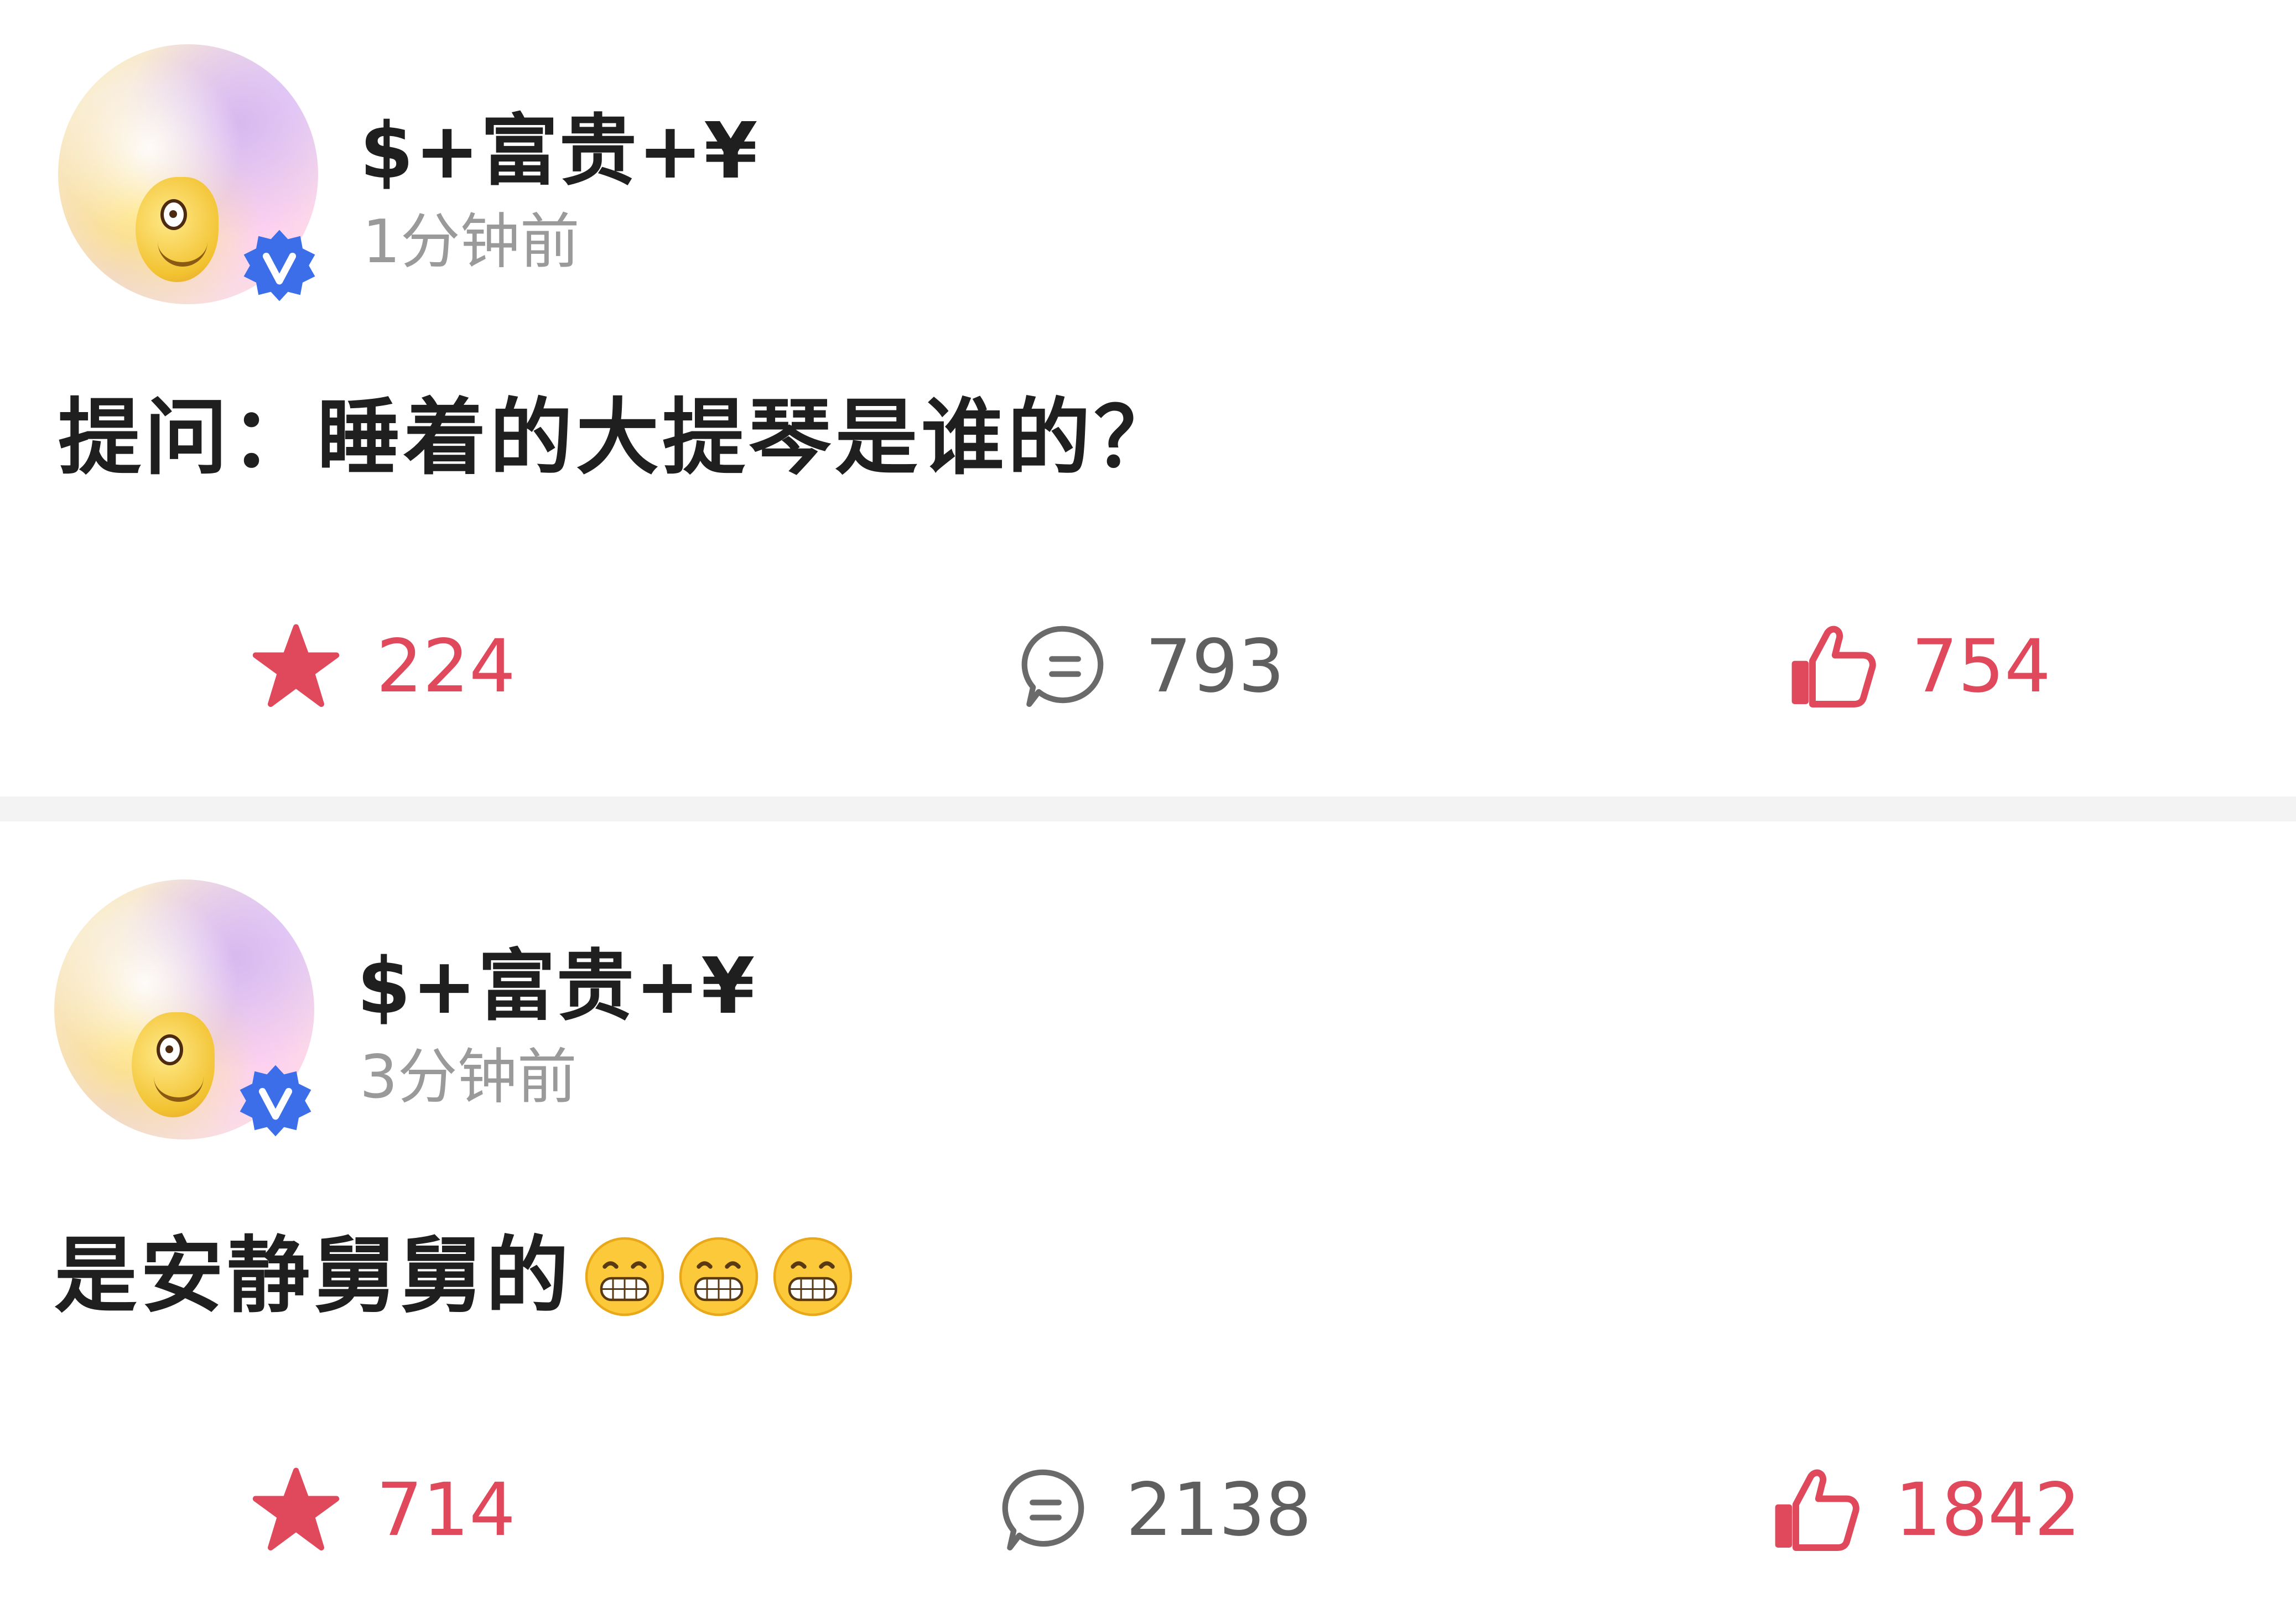 This screenshot has width=2296, height=1619. What do you see at coordinates (1219, 1510) in the screenshot?
I see `comment-count: 2138` at bounding box center [1219, 1510].